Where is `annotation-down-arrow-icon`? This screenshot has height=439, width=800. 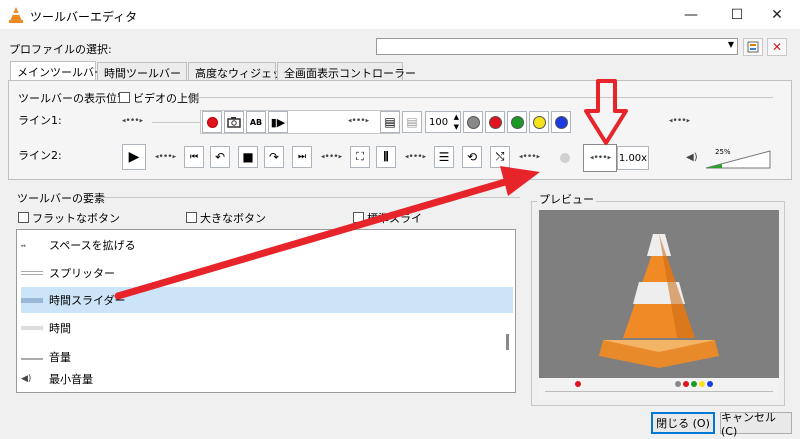 annotation-down-arrow-icon is located at coordinates (606, 112).